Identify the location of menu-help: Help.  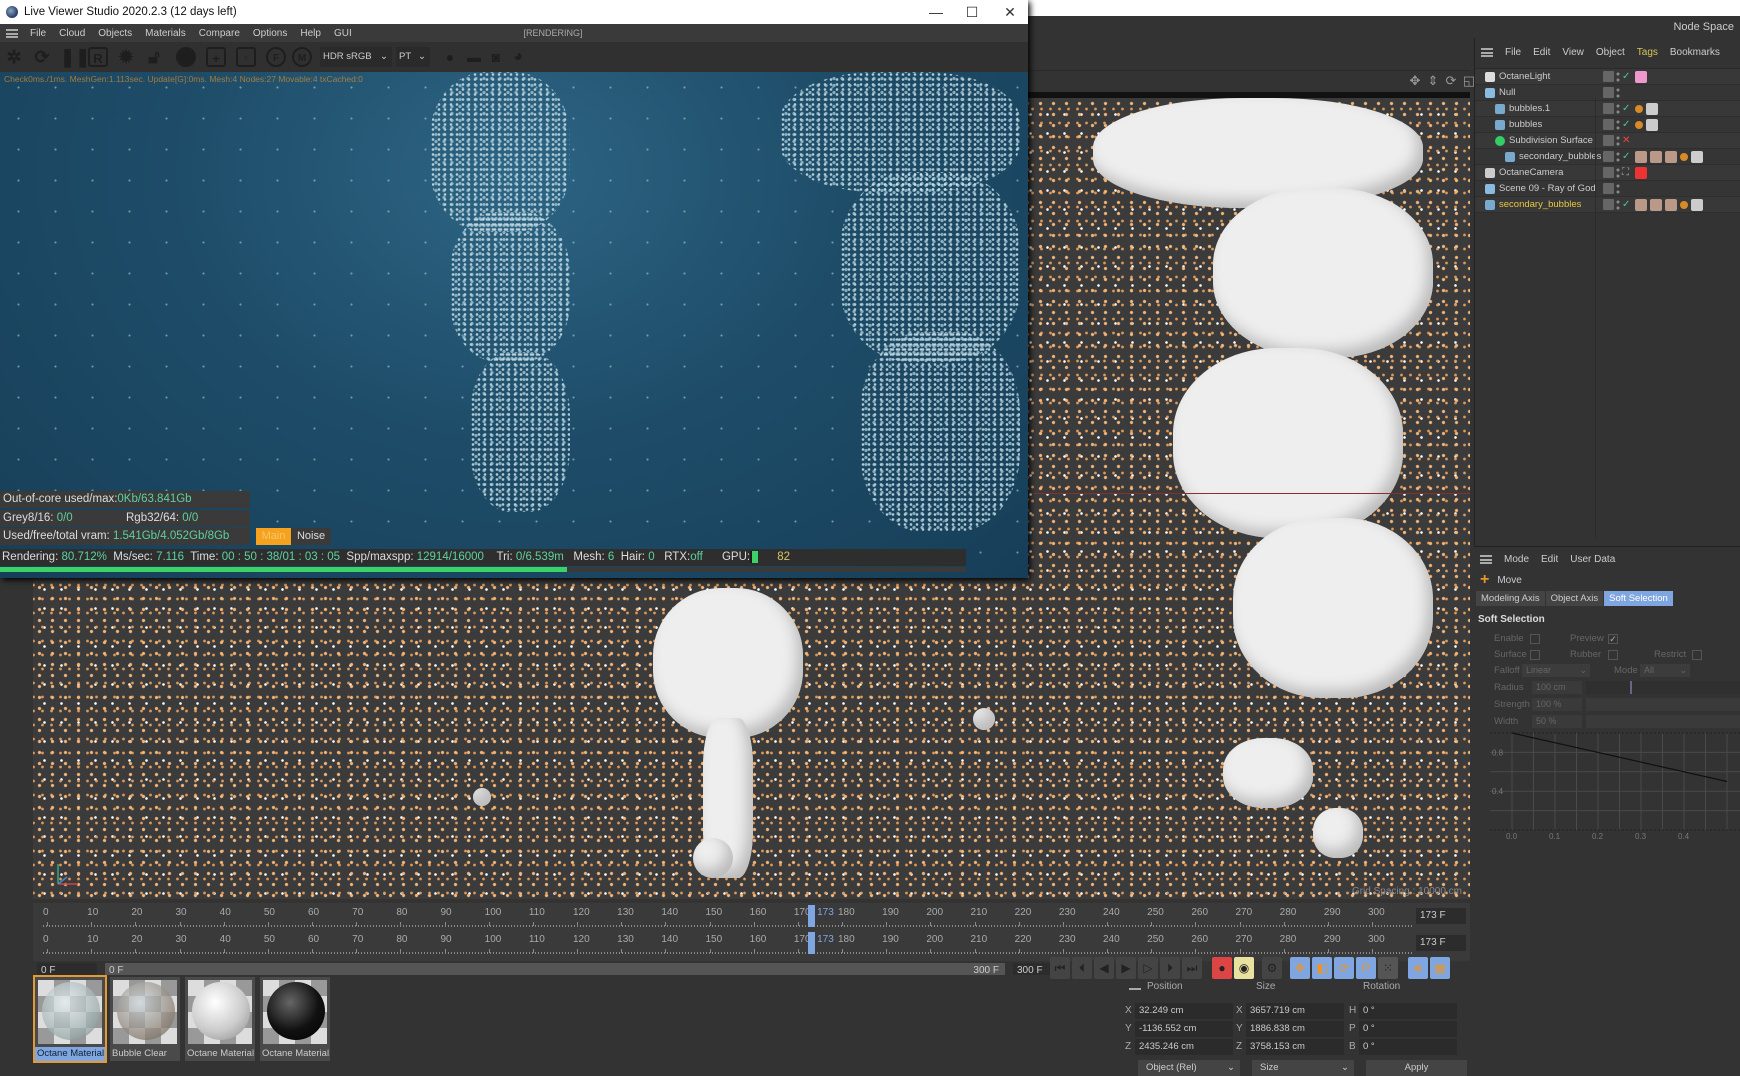
(310, 33).